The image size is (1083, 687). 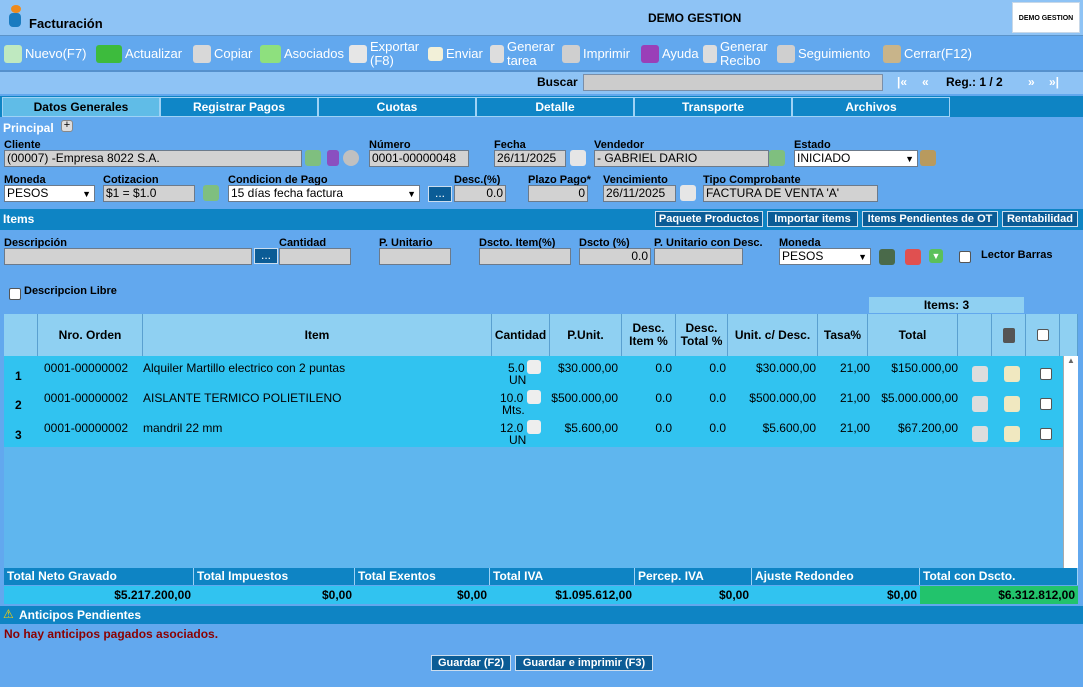 What do you see at coordinates (825, 256) in the screenshot?
I see `item-moneda-select: PESOS ▼` at bounding box center [825, 256].